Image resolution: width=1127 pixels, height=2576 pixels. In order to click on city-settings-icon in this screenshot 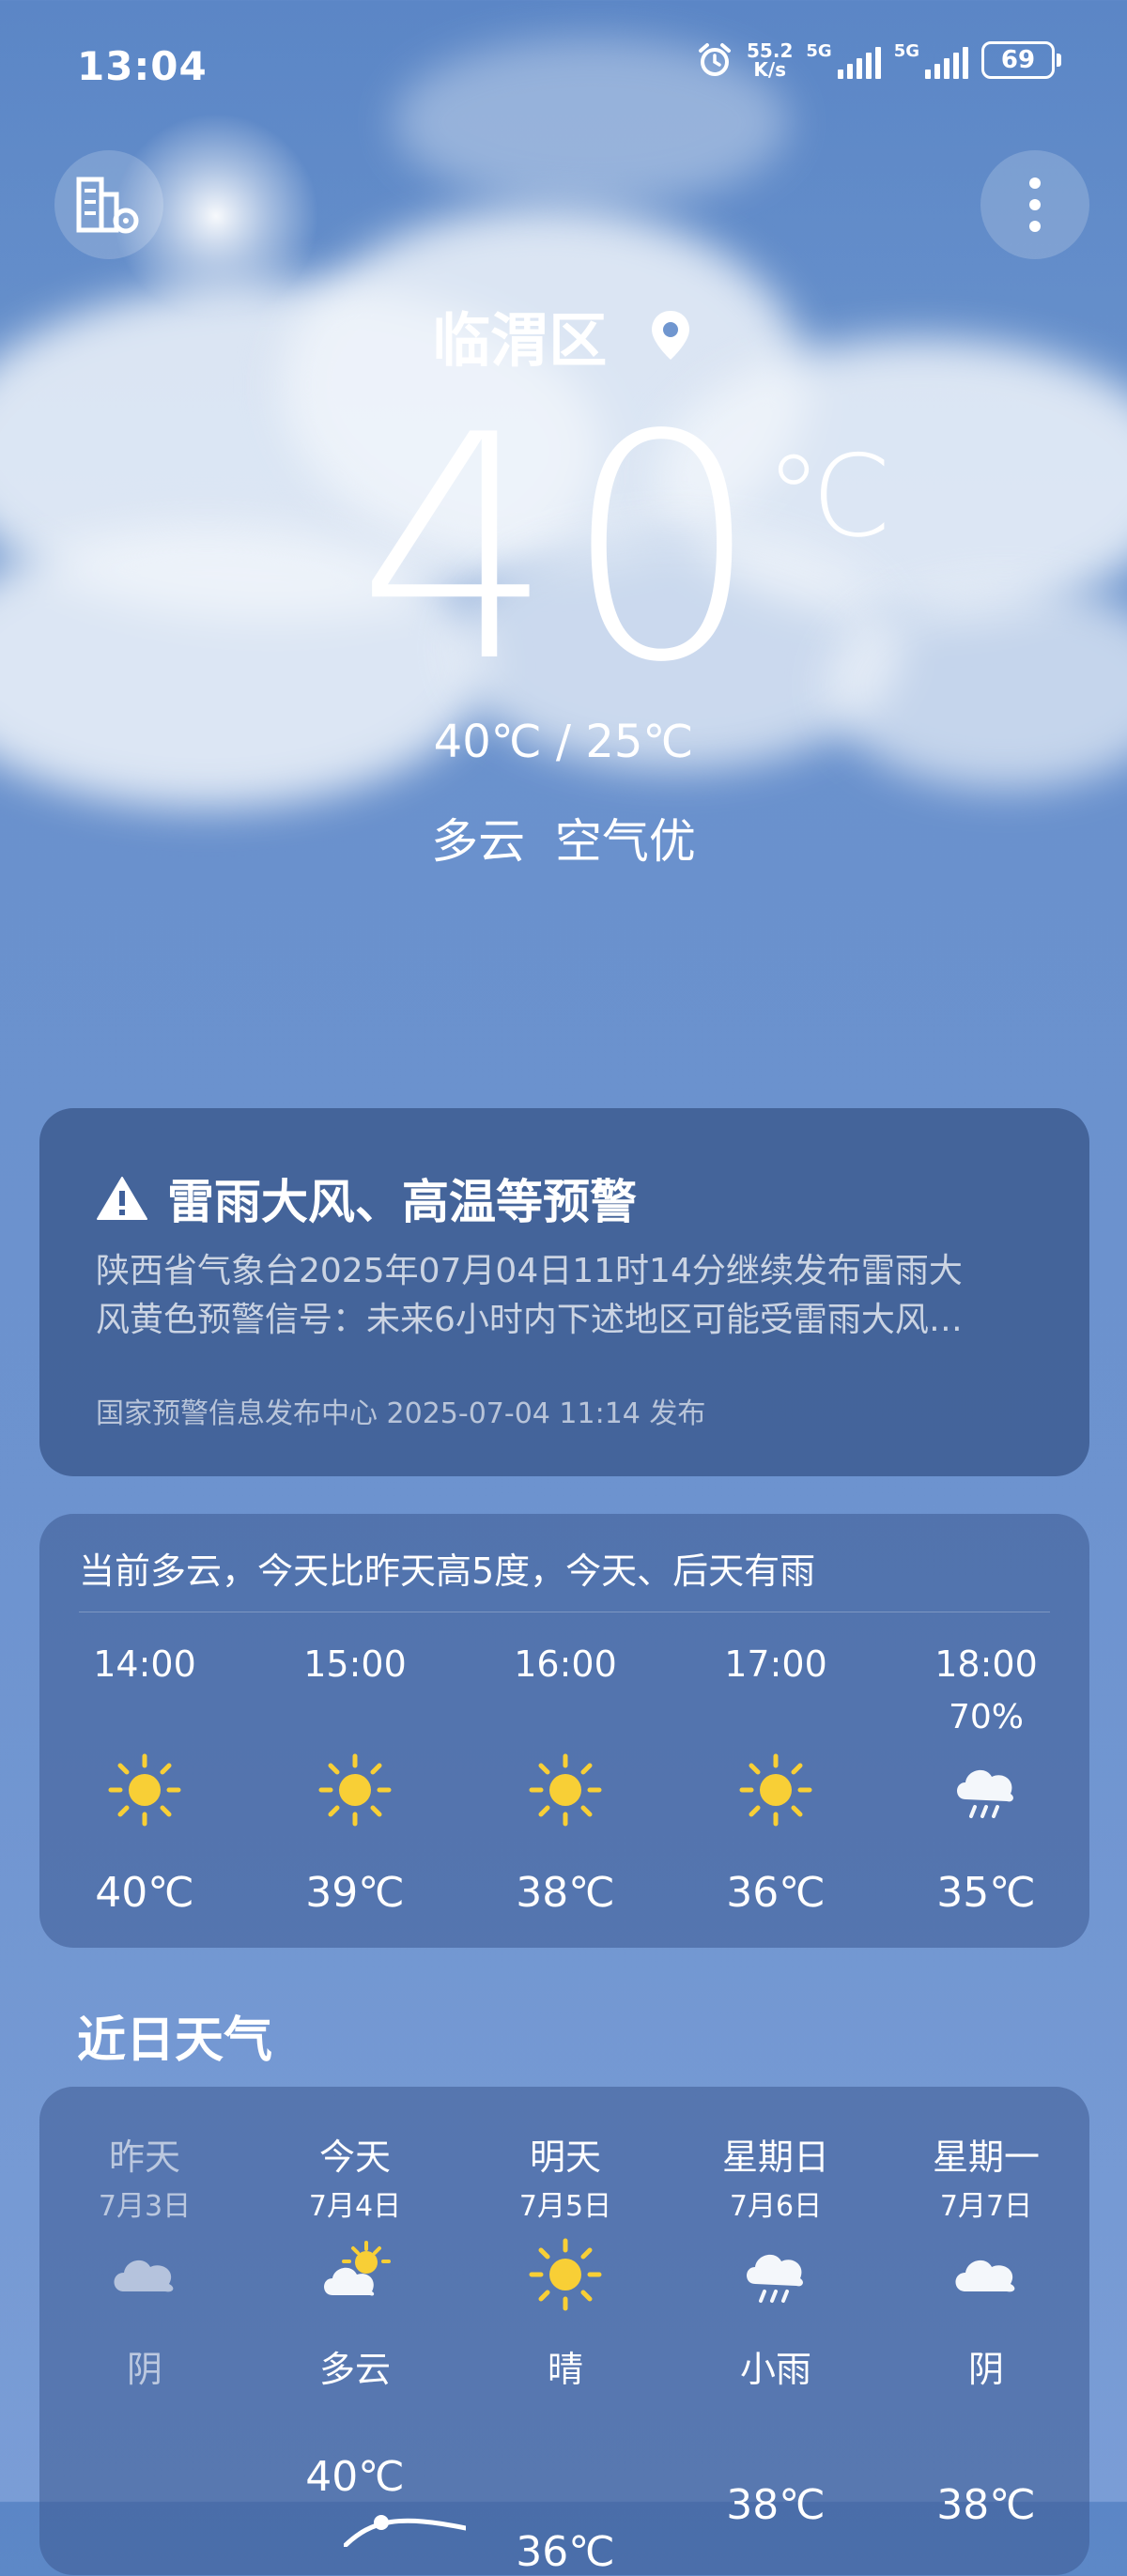, I will do `click(108, 205)`.